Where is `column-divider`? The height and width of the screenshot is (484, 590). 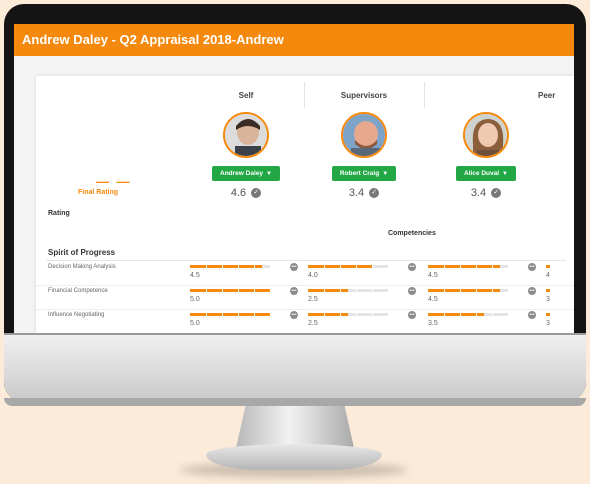 column-divider is located at coordinates (424, 95).